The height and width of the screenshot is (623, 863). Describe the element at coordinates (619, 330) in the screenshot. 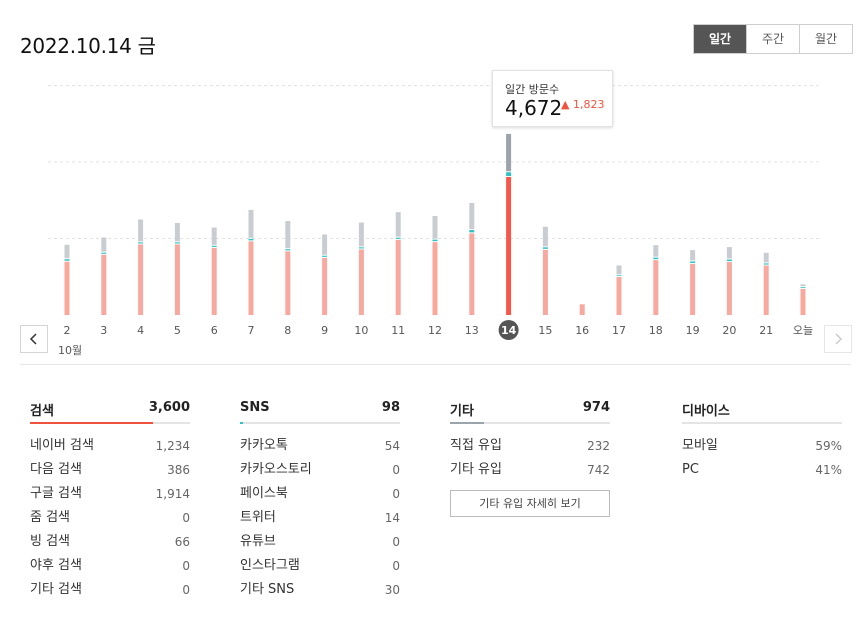

I see `x-tick-label: 17` at that location.